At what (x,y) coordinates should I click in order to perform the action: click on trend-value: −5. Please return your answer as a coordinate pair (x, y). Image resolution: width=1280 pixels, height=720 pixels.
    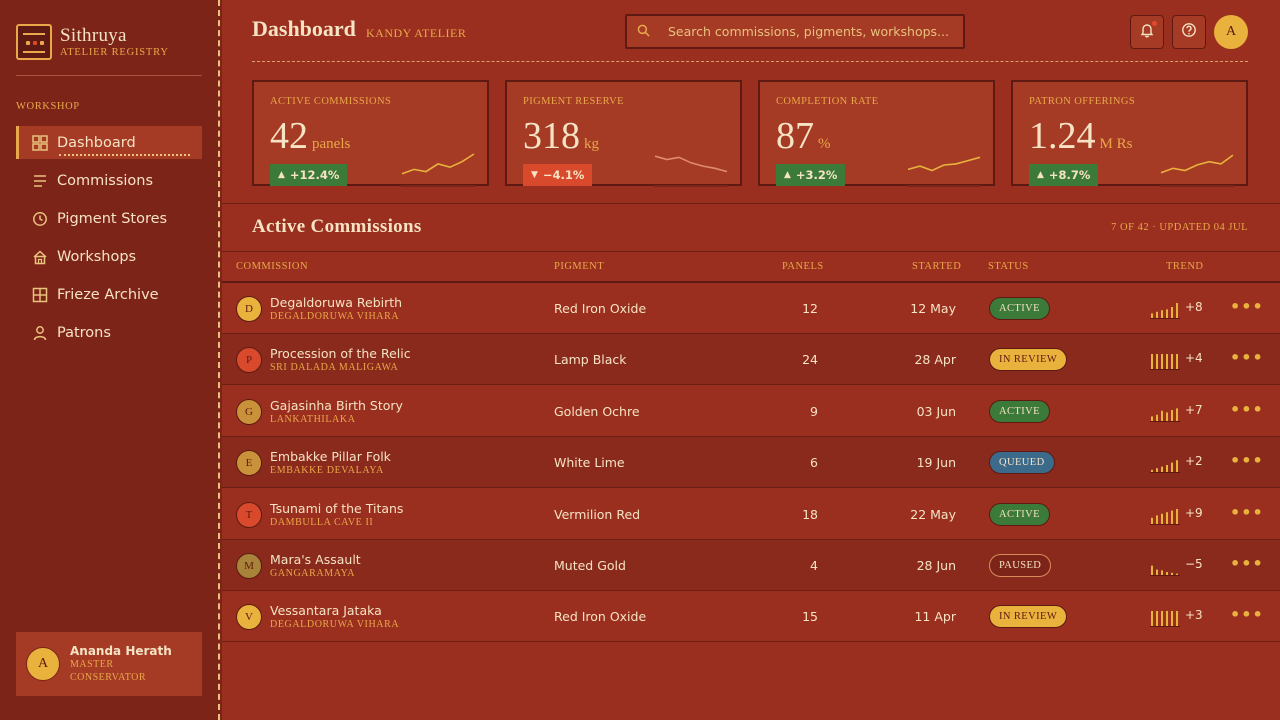
    Looking at the image, I should click on (1194, 564).